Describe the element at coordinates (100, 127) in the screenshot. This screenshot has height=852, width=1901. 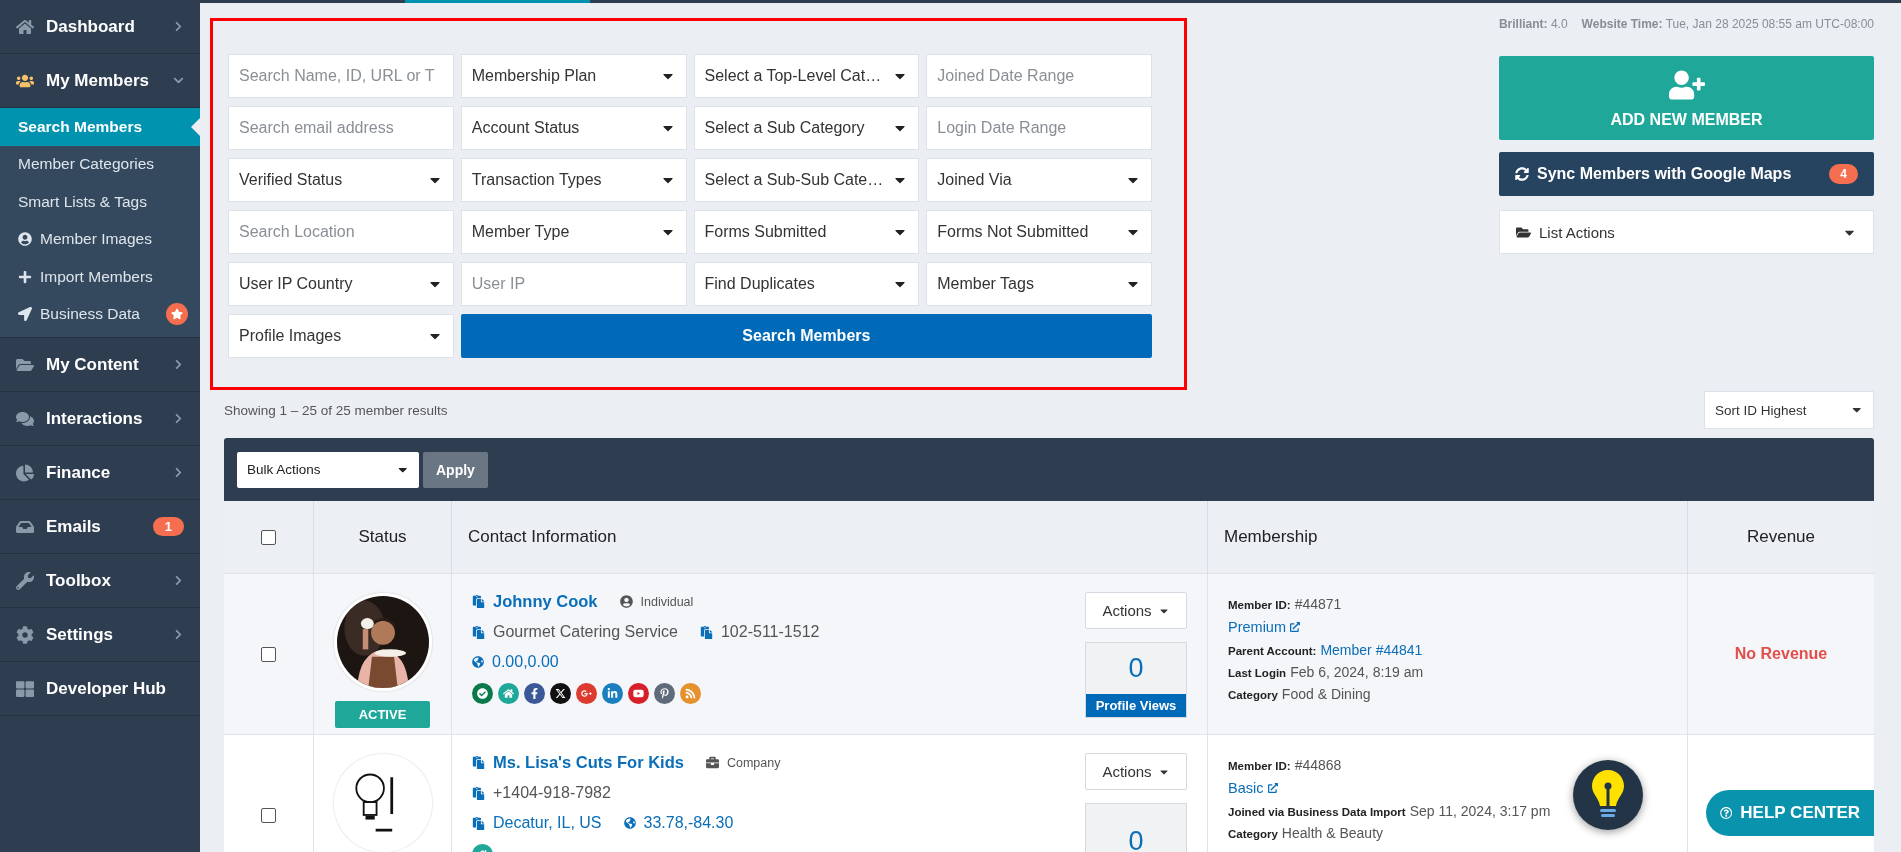
I see `submenu-item: Search Members` at that location.